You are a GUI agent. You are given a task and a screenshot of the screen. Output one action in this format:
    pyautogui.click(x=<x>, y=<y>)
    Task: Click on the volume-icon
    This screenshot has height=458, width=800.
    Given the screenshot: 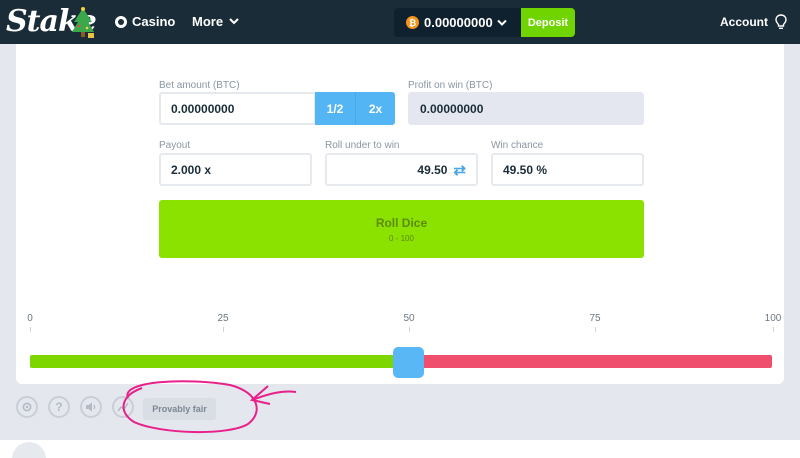 What is the action you would take?
    pyautogui.click(x=91, y=407)
    